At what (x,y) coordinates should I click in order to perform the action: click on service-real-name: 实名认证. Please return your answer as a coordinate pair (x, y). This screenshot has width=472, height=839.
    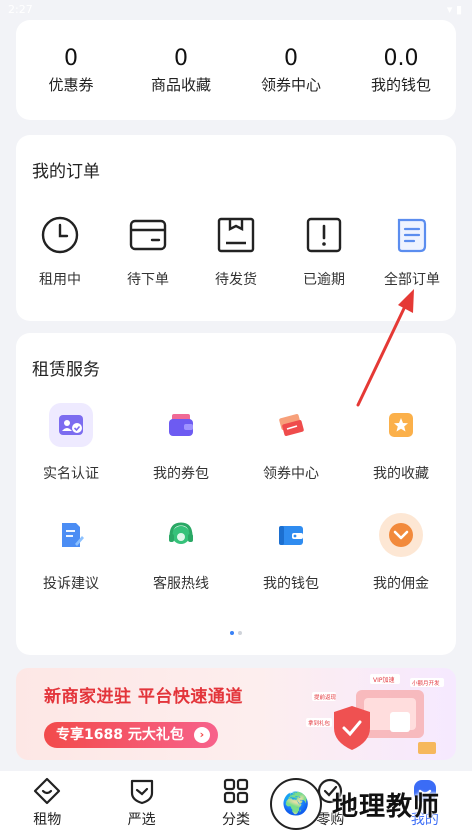
    Looking at the image, I should click on (71, 443).